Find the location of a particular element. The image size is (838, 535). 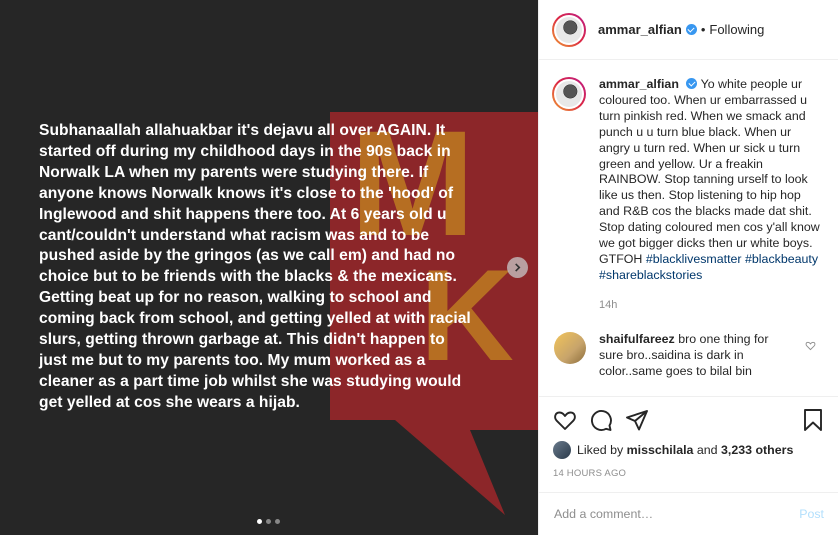

heart-icon is located at coordinates (565, 420).